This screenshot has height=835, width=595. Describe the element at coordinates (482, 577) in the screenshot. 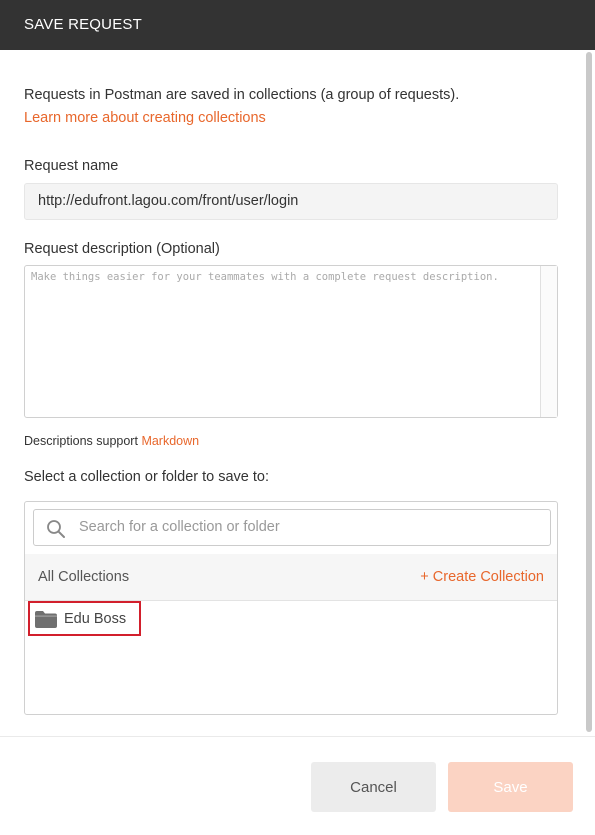

I see `create-collection-link: + Create Collection` at that location.